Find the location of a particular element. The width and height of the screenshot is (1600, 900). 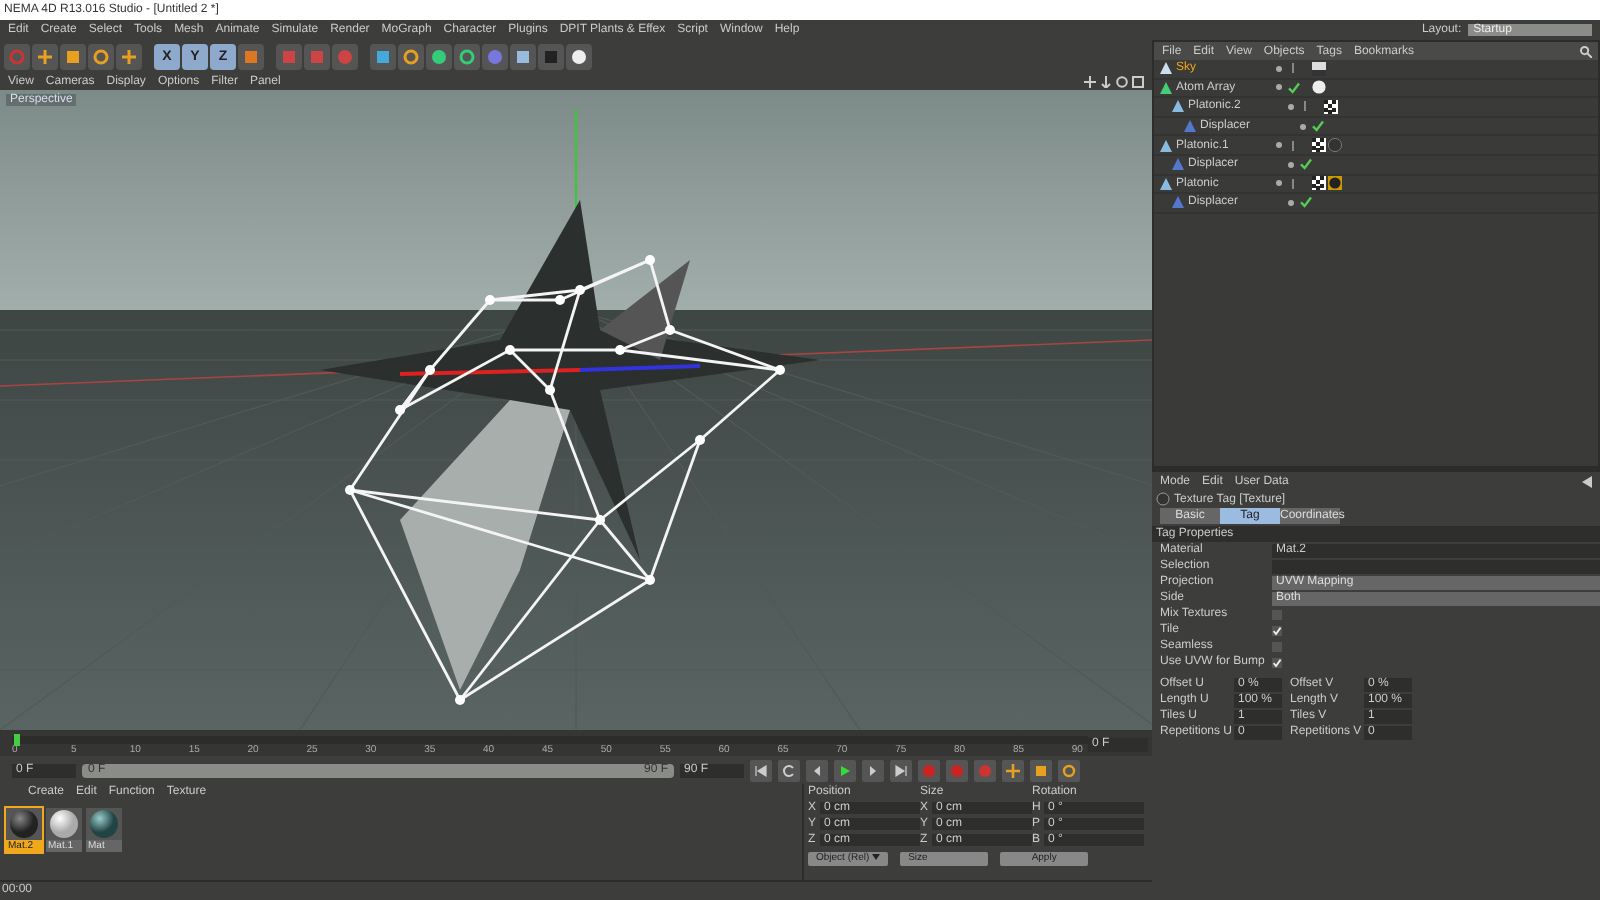

step-forward-icon is located at coordinates (873, 770).